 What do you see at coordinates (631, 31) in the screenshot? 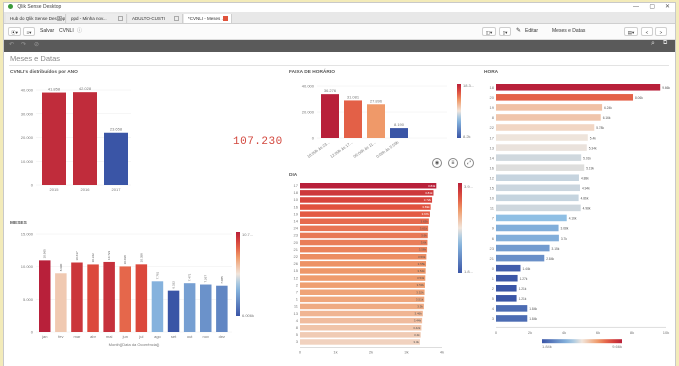
I see `sheet-list-button: ▤▾` at bounding box center [631, 31].